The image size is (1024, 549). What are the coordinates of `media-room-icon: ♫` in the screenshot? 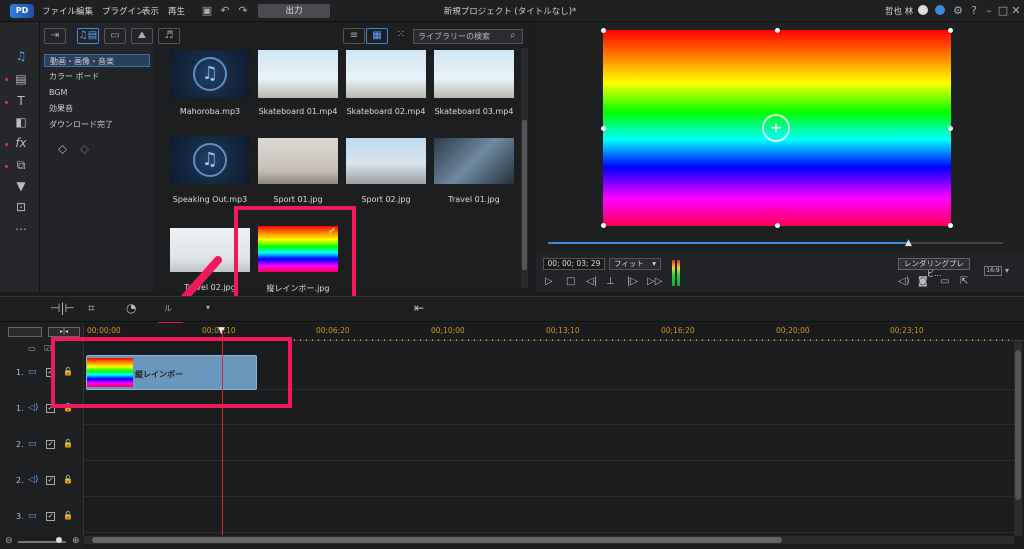 It's located at (21, 56).